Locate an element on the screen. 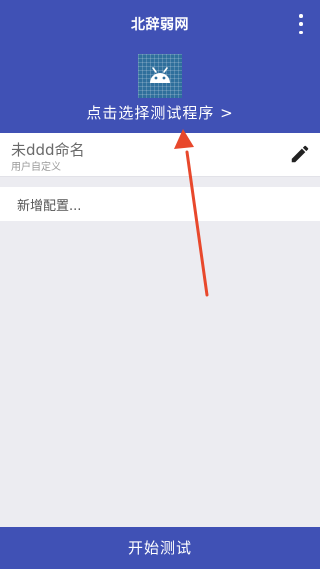 The image size is (320, 569). android-icon is located at coordinates (160, 75).